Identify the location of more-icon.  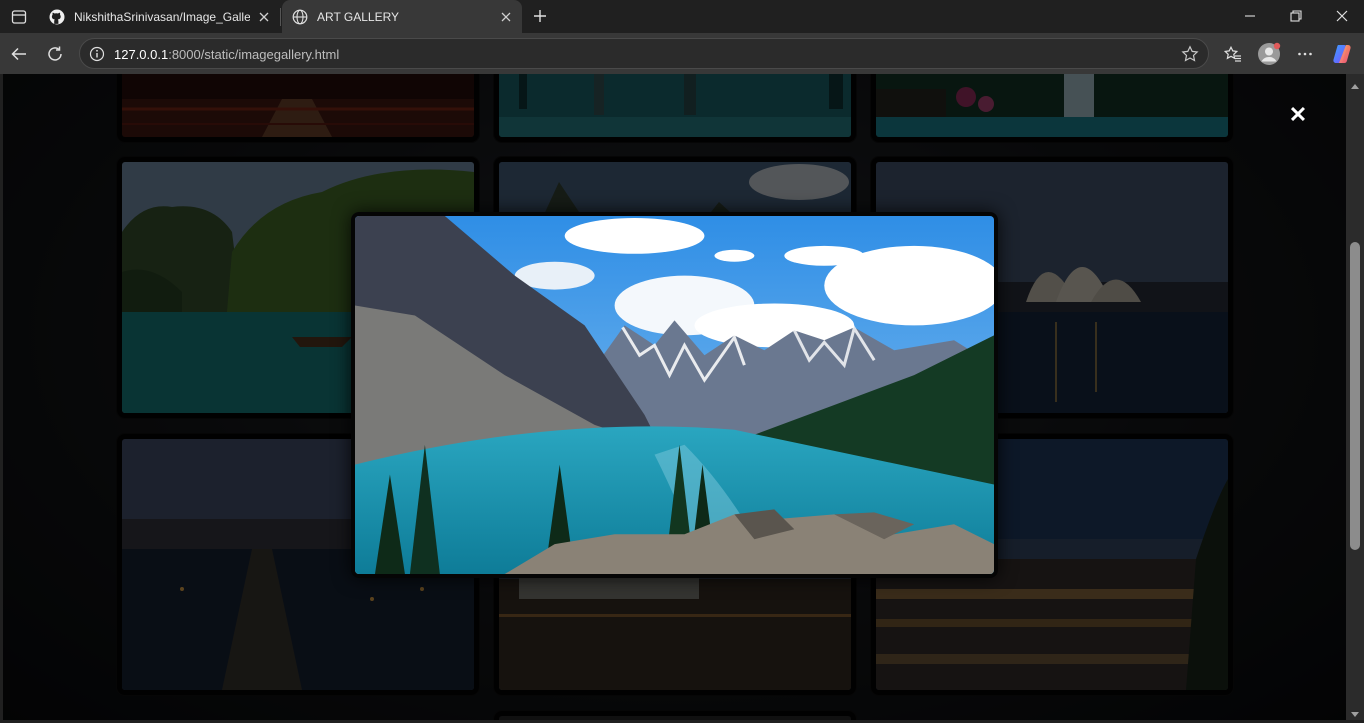
(1305, 54).